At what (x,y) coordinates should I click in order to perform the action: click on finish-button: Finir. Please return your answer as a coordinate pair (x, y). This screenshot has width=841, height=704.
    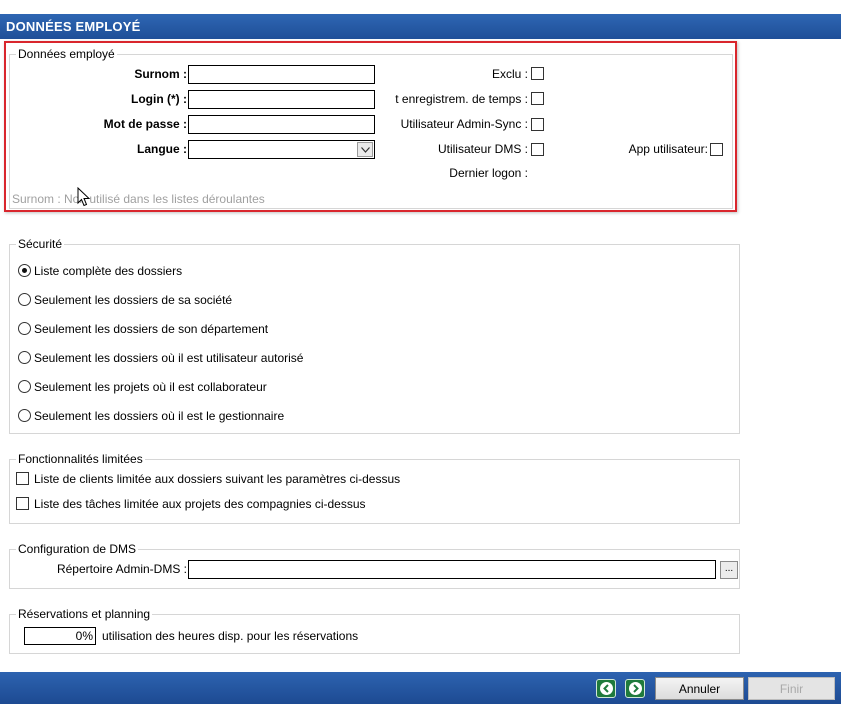
    Looking at the image, I should click on (791, 688).